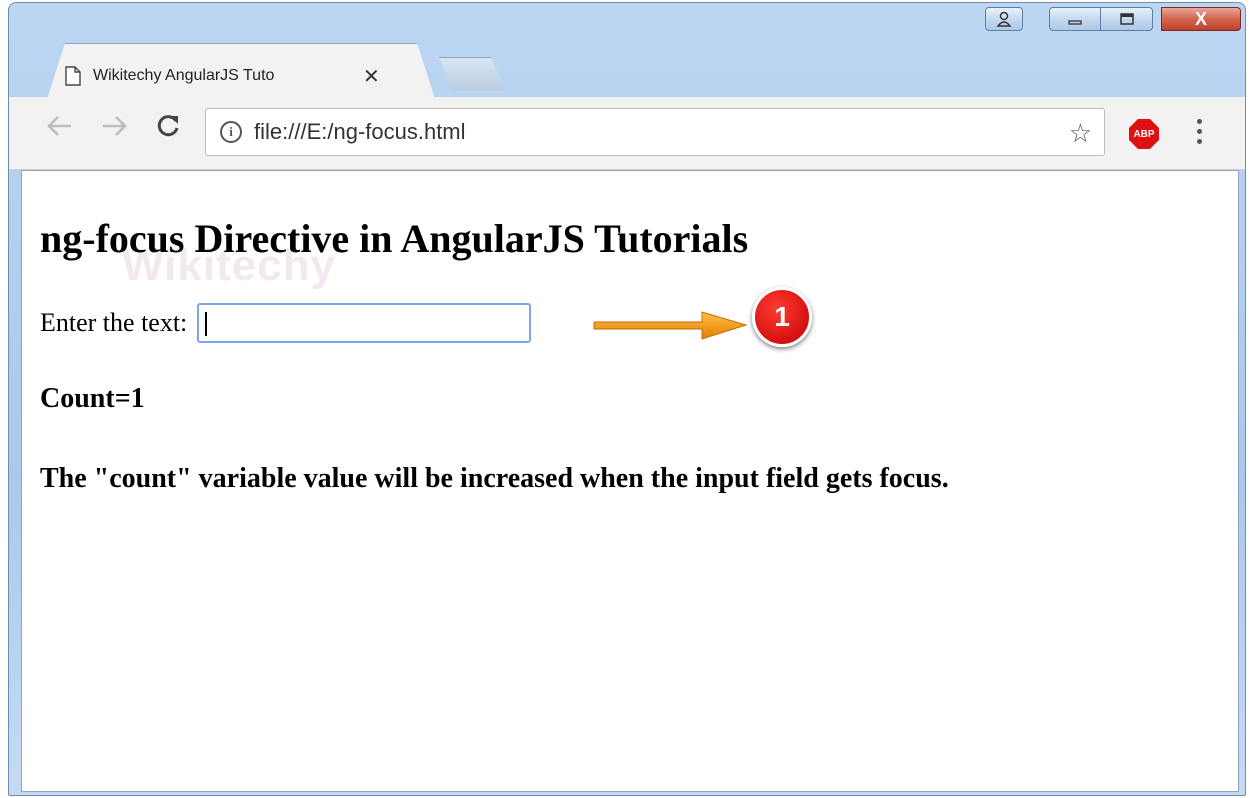  Describe the element at coordinates (1080, 133) in the screenshot. I see `bookmark-star-icon: ☆` at that location.